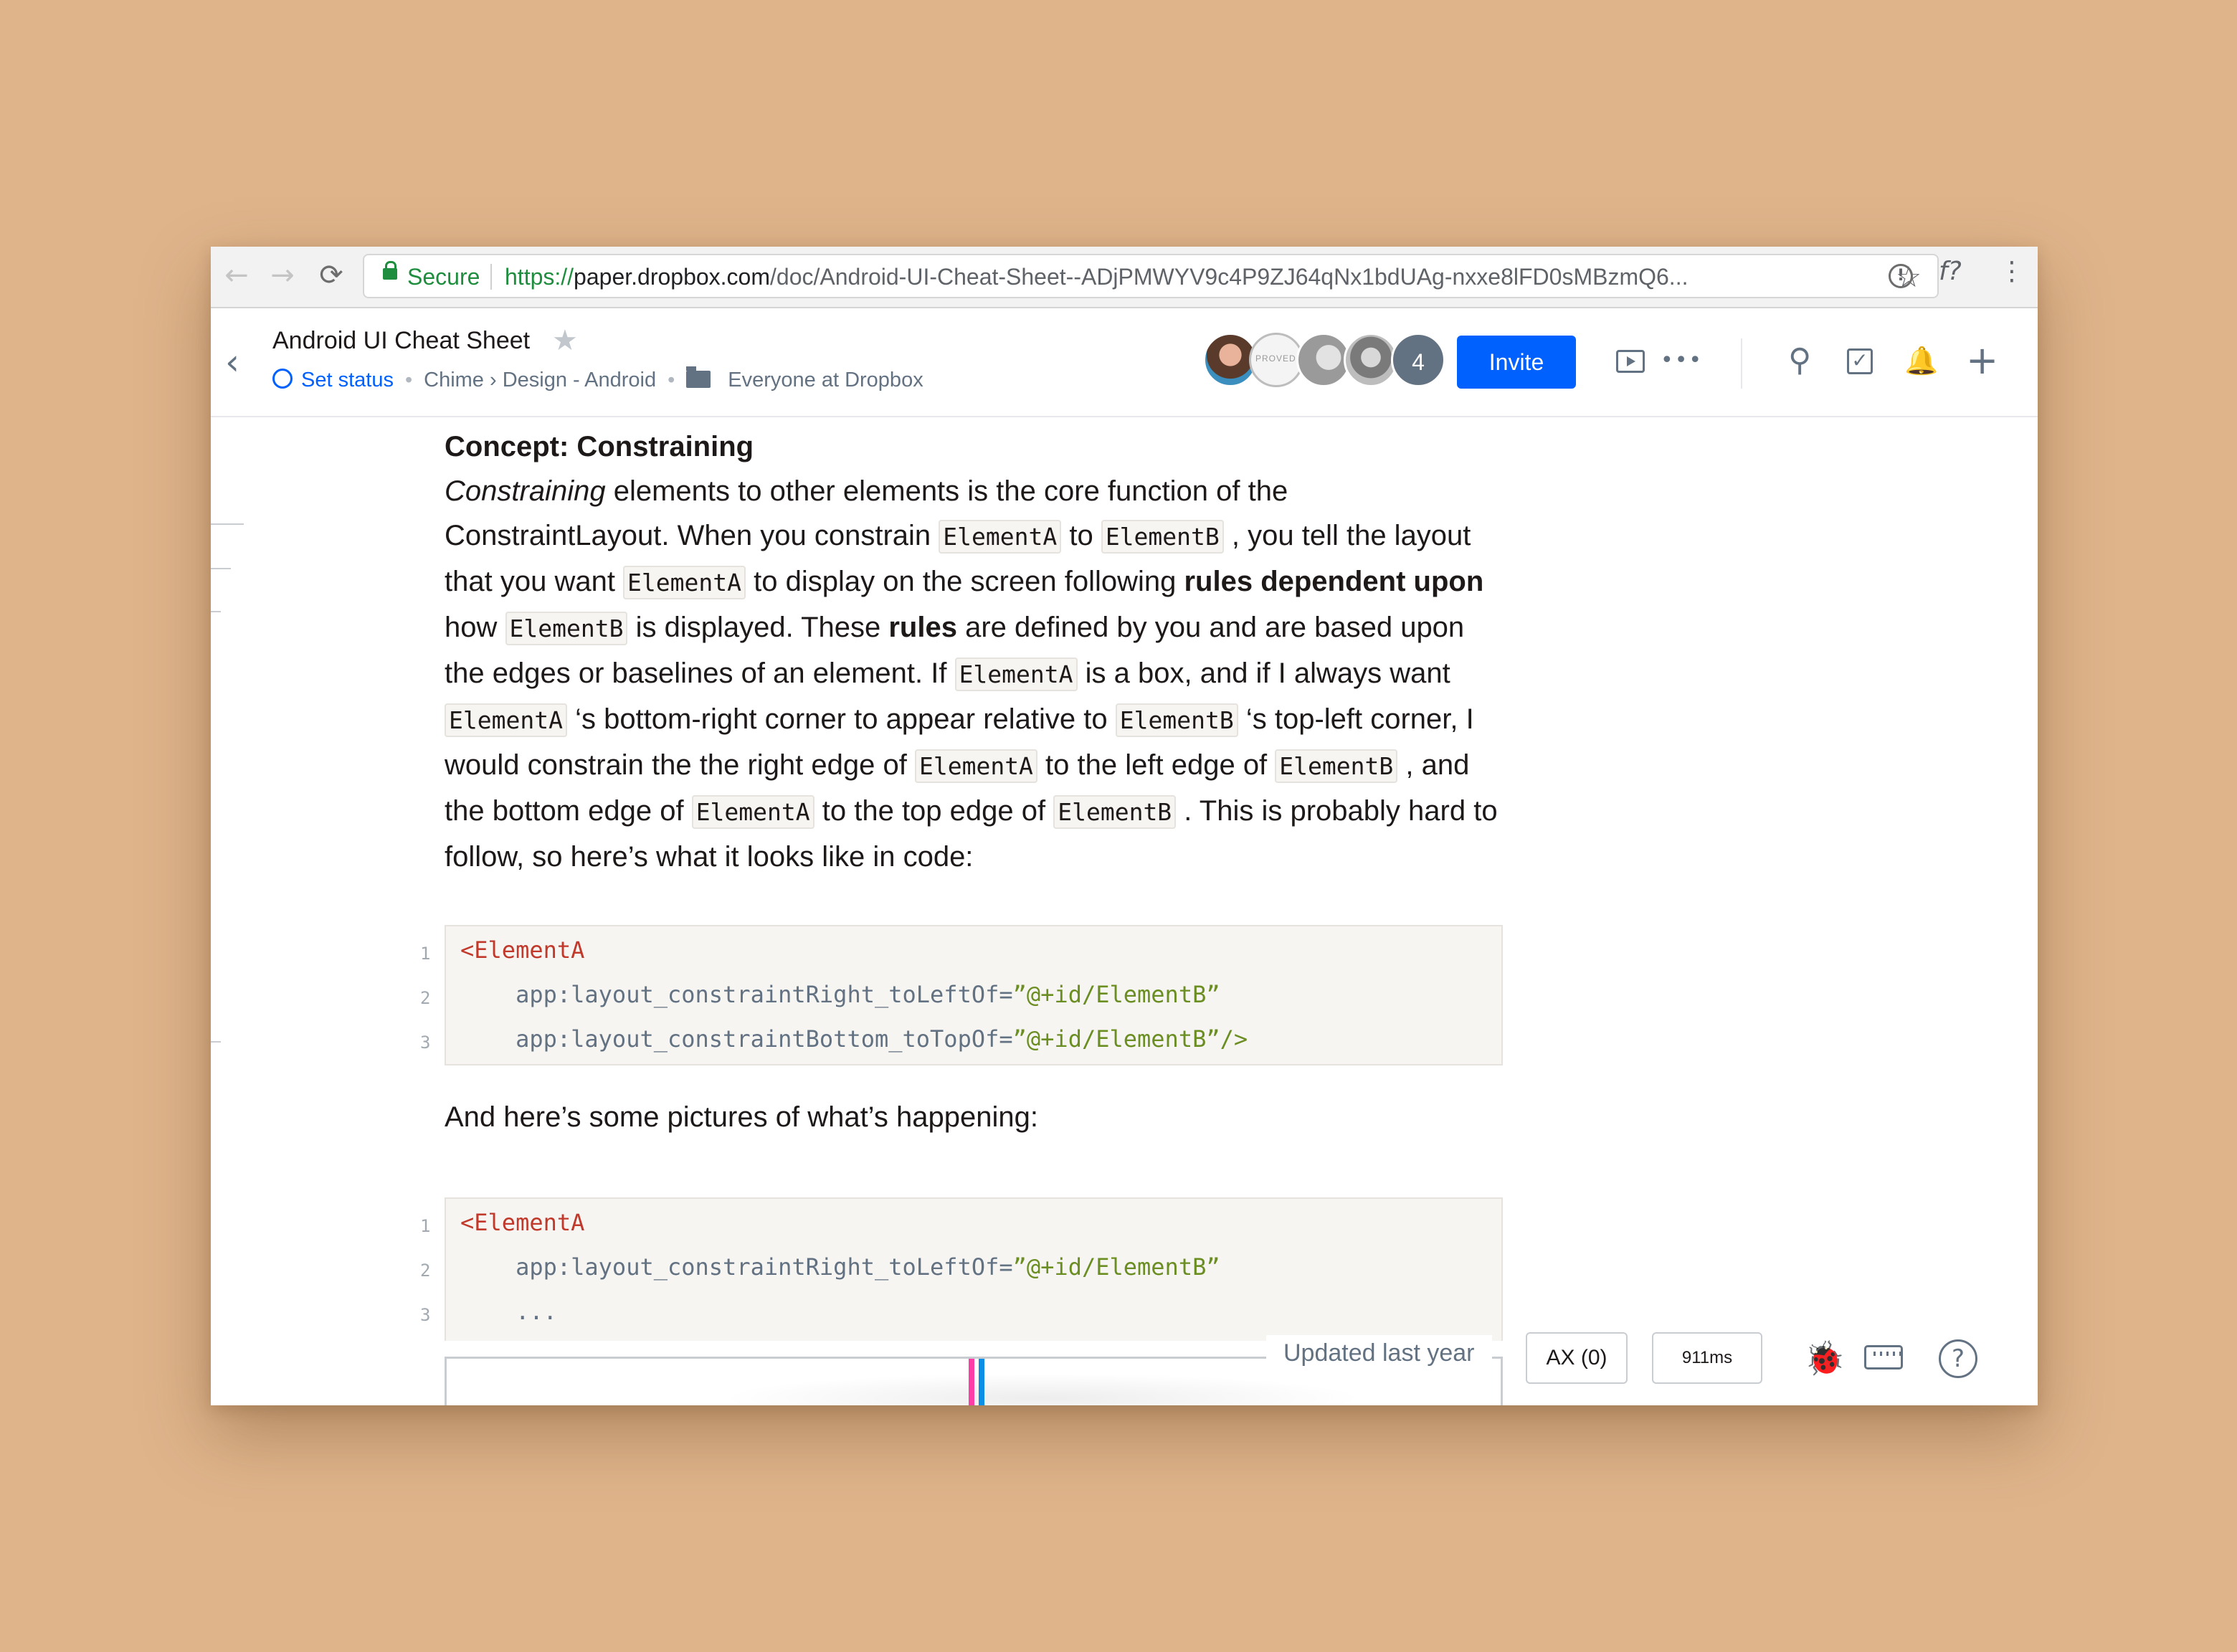  What do you see at coordinates (1982, 360) in the screenshot?
I see `add-icon: +` at bounding box center [1982, 360].